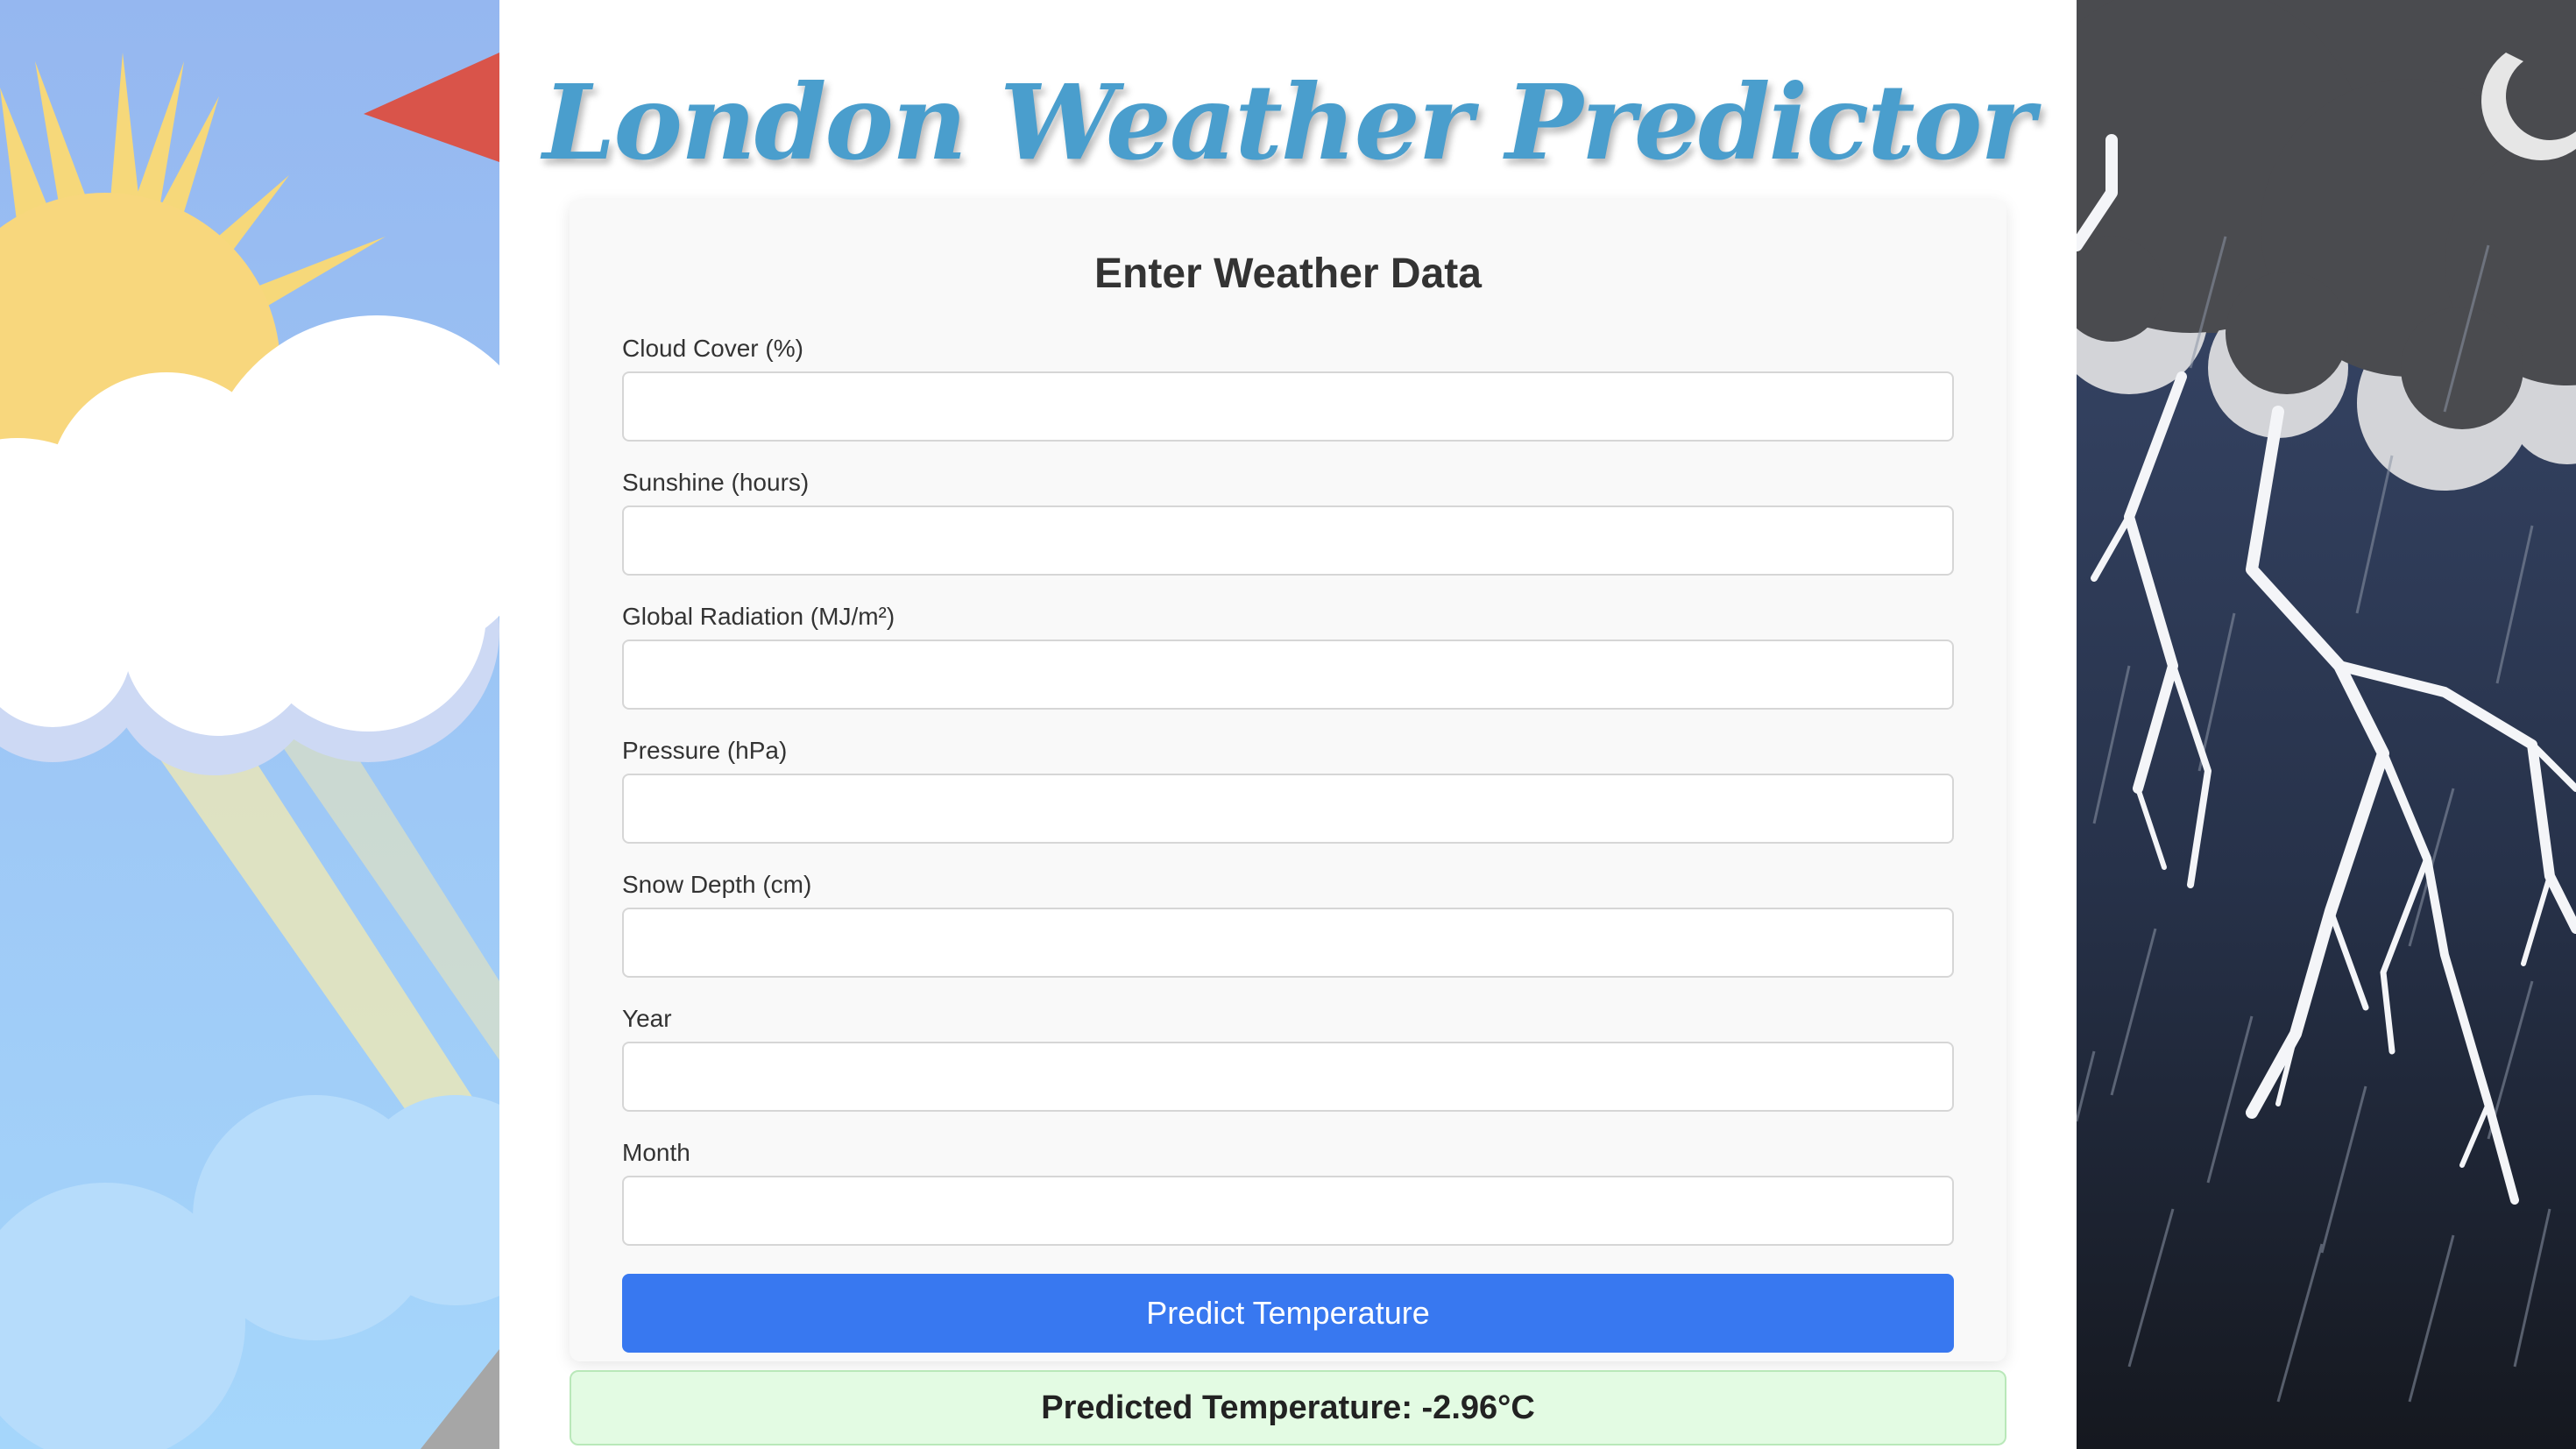 This screenshot has height=1449, width=2576. Describe the element at coordinates (1288, 1211) in the screenshot. I see `month-input` at that location.